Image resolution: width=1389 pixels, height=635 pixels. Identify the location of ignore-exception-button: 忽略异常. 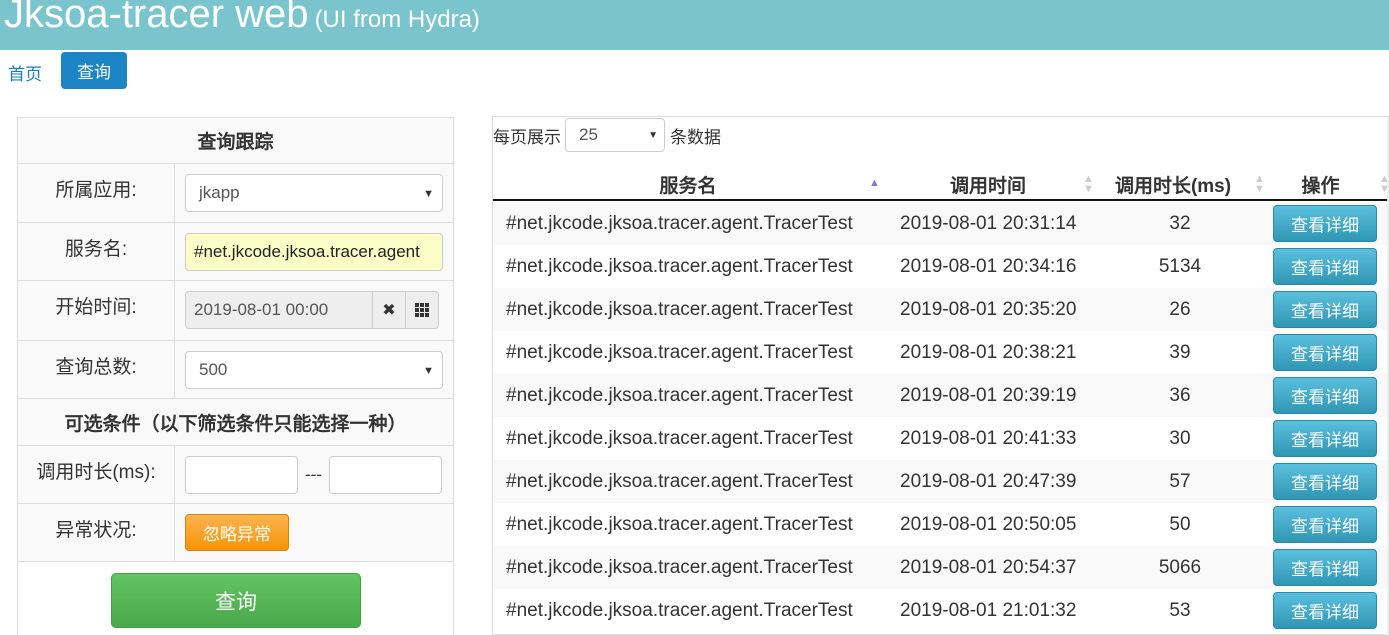
(237, 532).